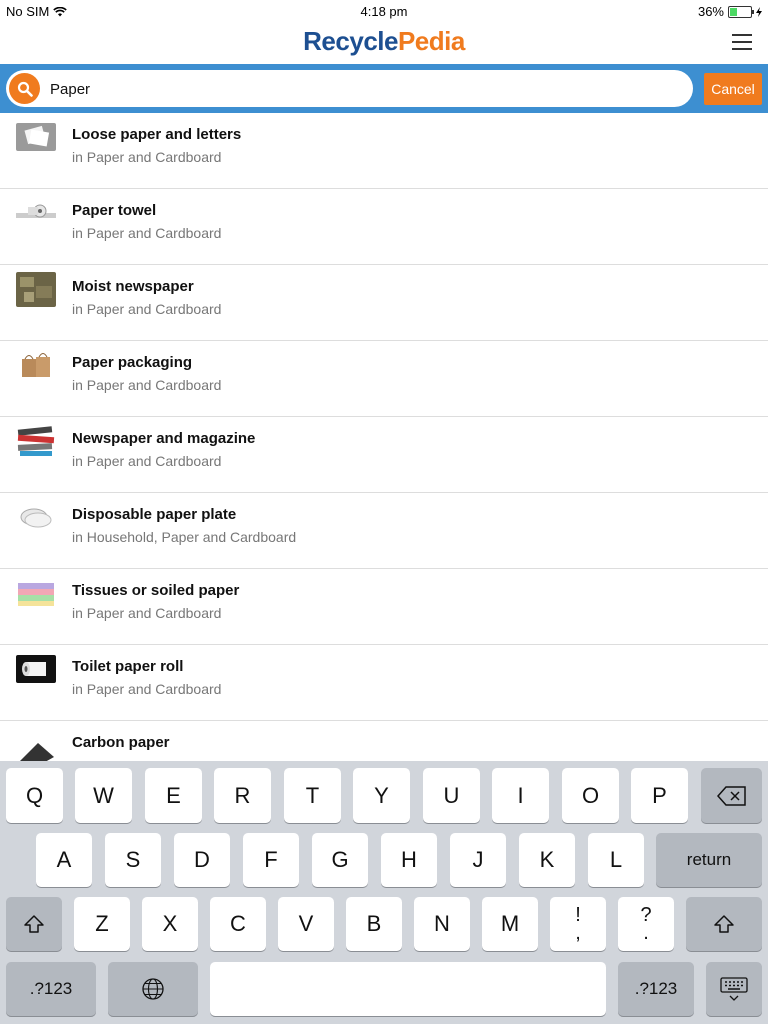  What do you see at coordinates (36, 669) in the screenshot?
I see `toilet-paper-thumbnail` at bounding box center [36, 669].